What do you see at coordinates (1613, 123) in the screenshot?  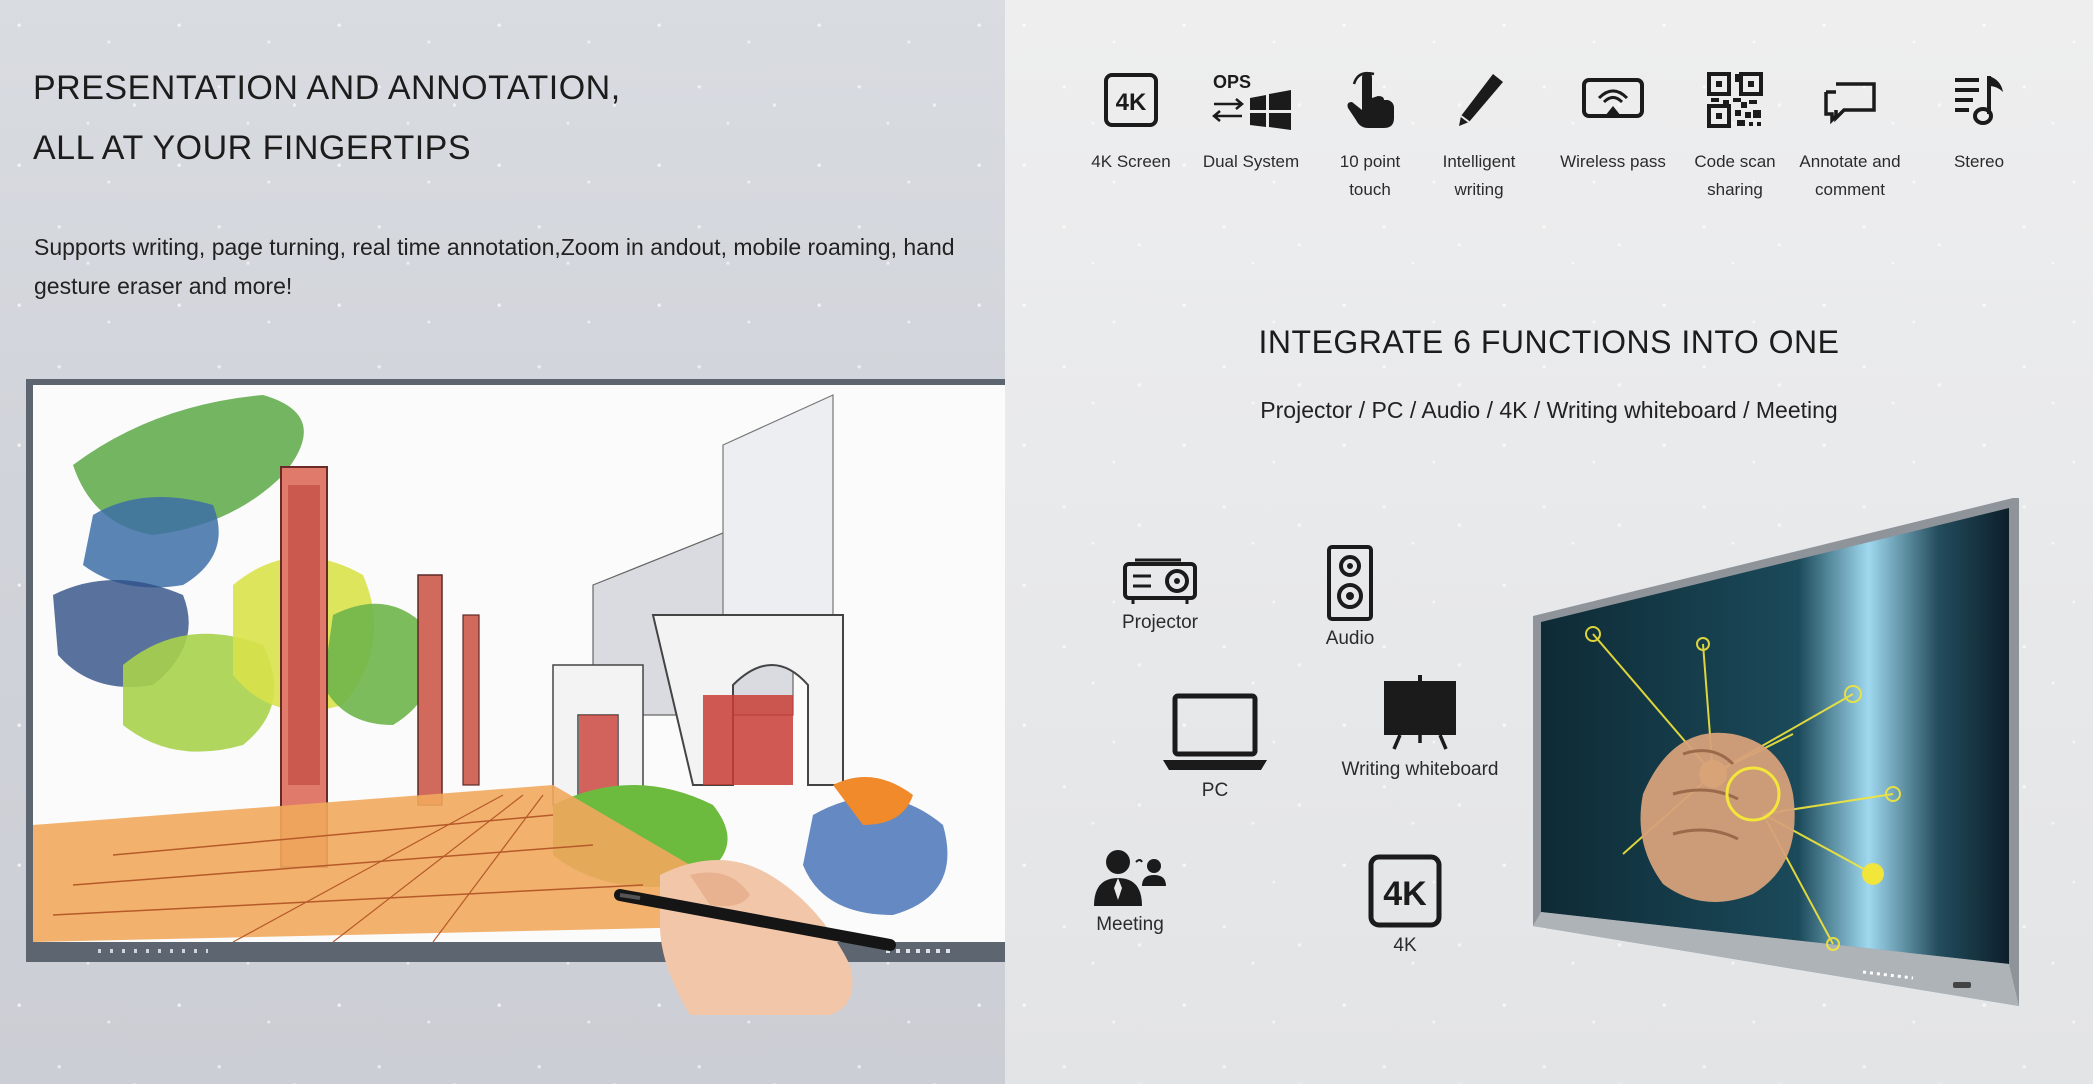 I see `feature-wireless-pass: Wireless pass` at bounding box center [1613, 123].